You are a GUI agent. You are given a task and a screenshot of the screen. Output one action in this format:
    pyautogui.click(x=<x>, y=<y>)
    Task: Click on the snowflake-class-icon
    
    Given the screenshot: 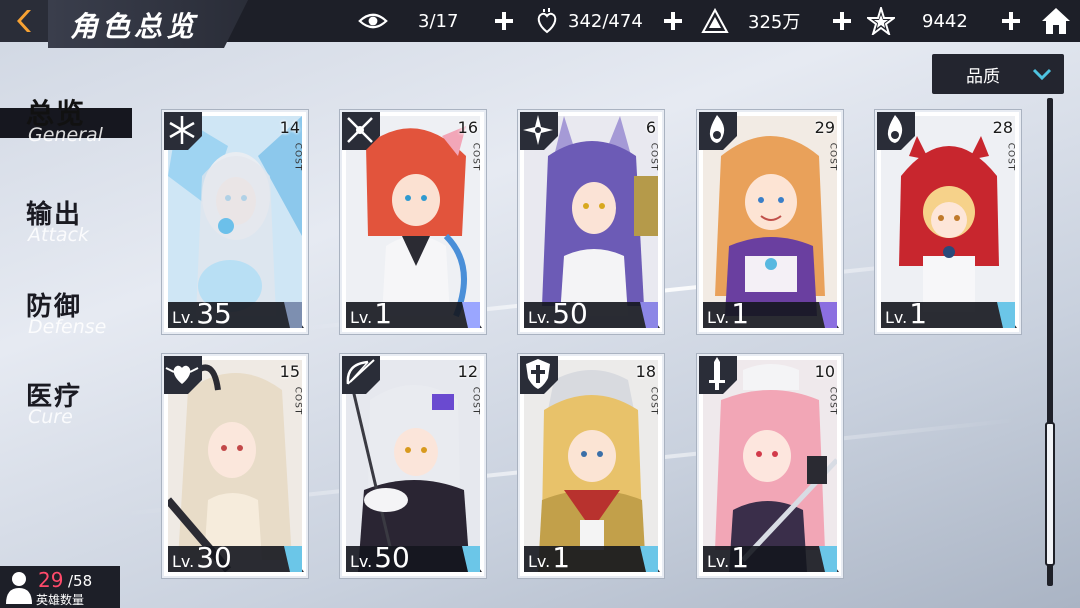 What is the action you would take?
    pyautogui.click(x=183, y=131)
    